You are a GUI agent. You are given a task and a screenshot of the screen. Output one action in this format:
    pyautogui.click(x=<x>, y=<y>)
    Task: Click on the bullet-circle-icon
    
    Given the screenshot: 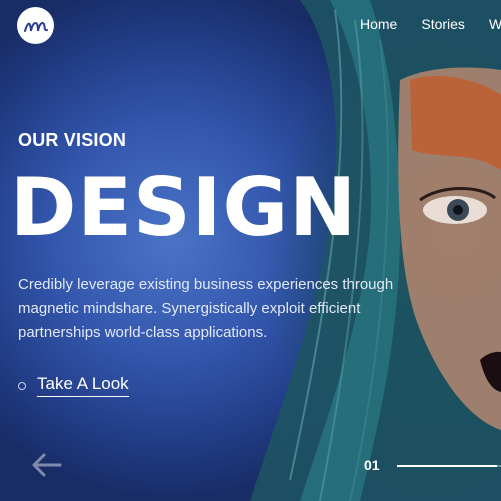 What is the action you would take?
    pyautogui.click(x=22, y=385)
    